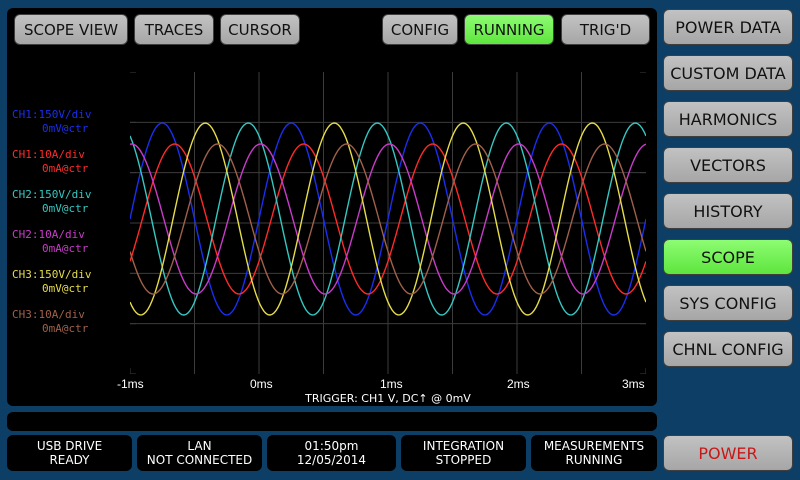 Image resolution: width=800 pixels, height=480 pixels. I want to click on ch3a-offset-label: 0mA@ctr, so click(65, 328).